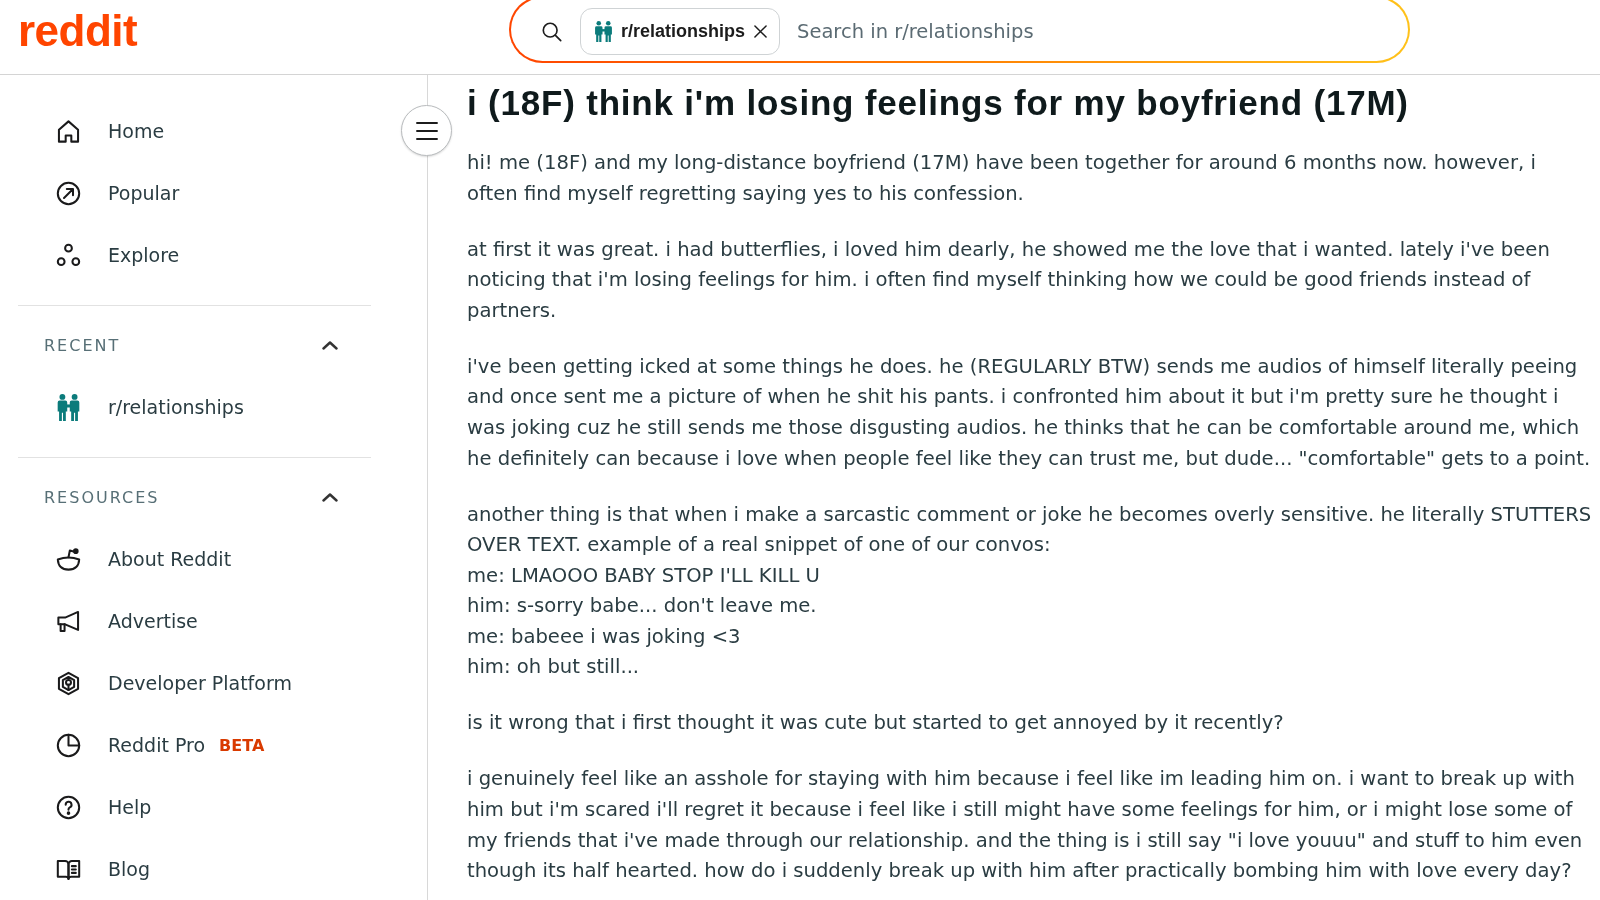  Describe the element at coordinates (242, 745) in the screenshot. I see `beta-label: BETA` at that location.